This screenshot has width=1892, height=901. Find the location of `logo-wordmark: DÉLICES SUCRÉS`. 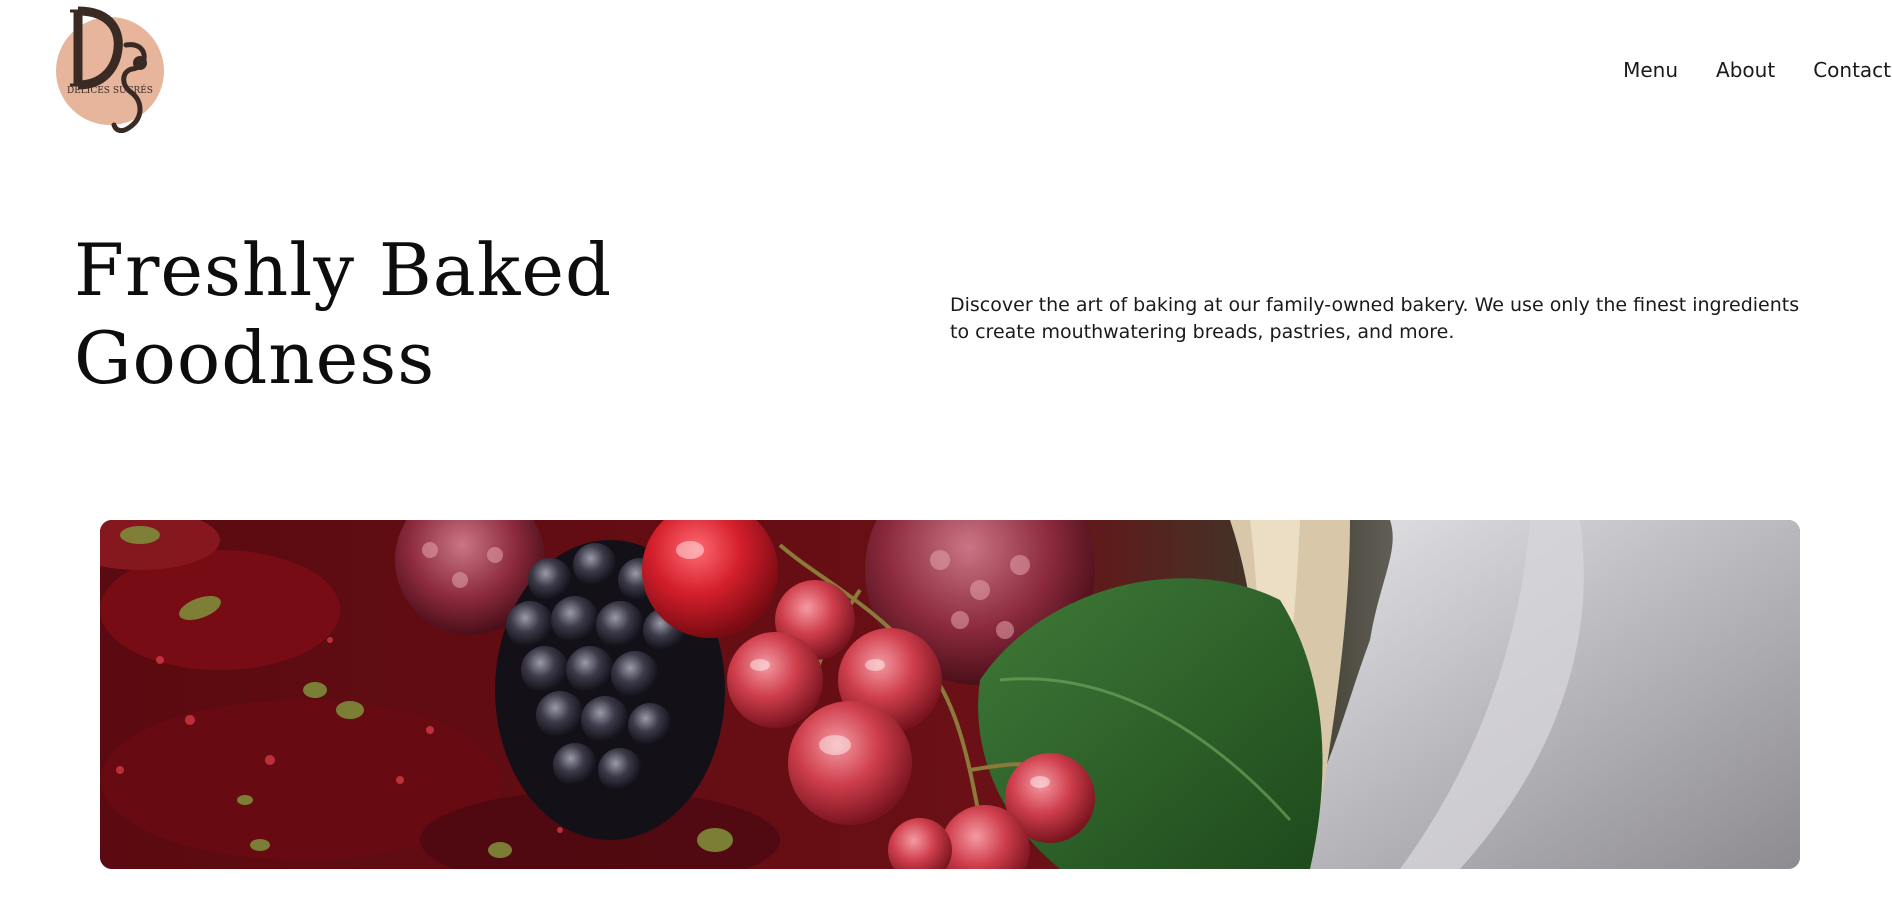

logo-wordmark: DÉLICES SUCRÉS is located at coordinates (110, 90).